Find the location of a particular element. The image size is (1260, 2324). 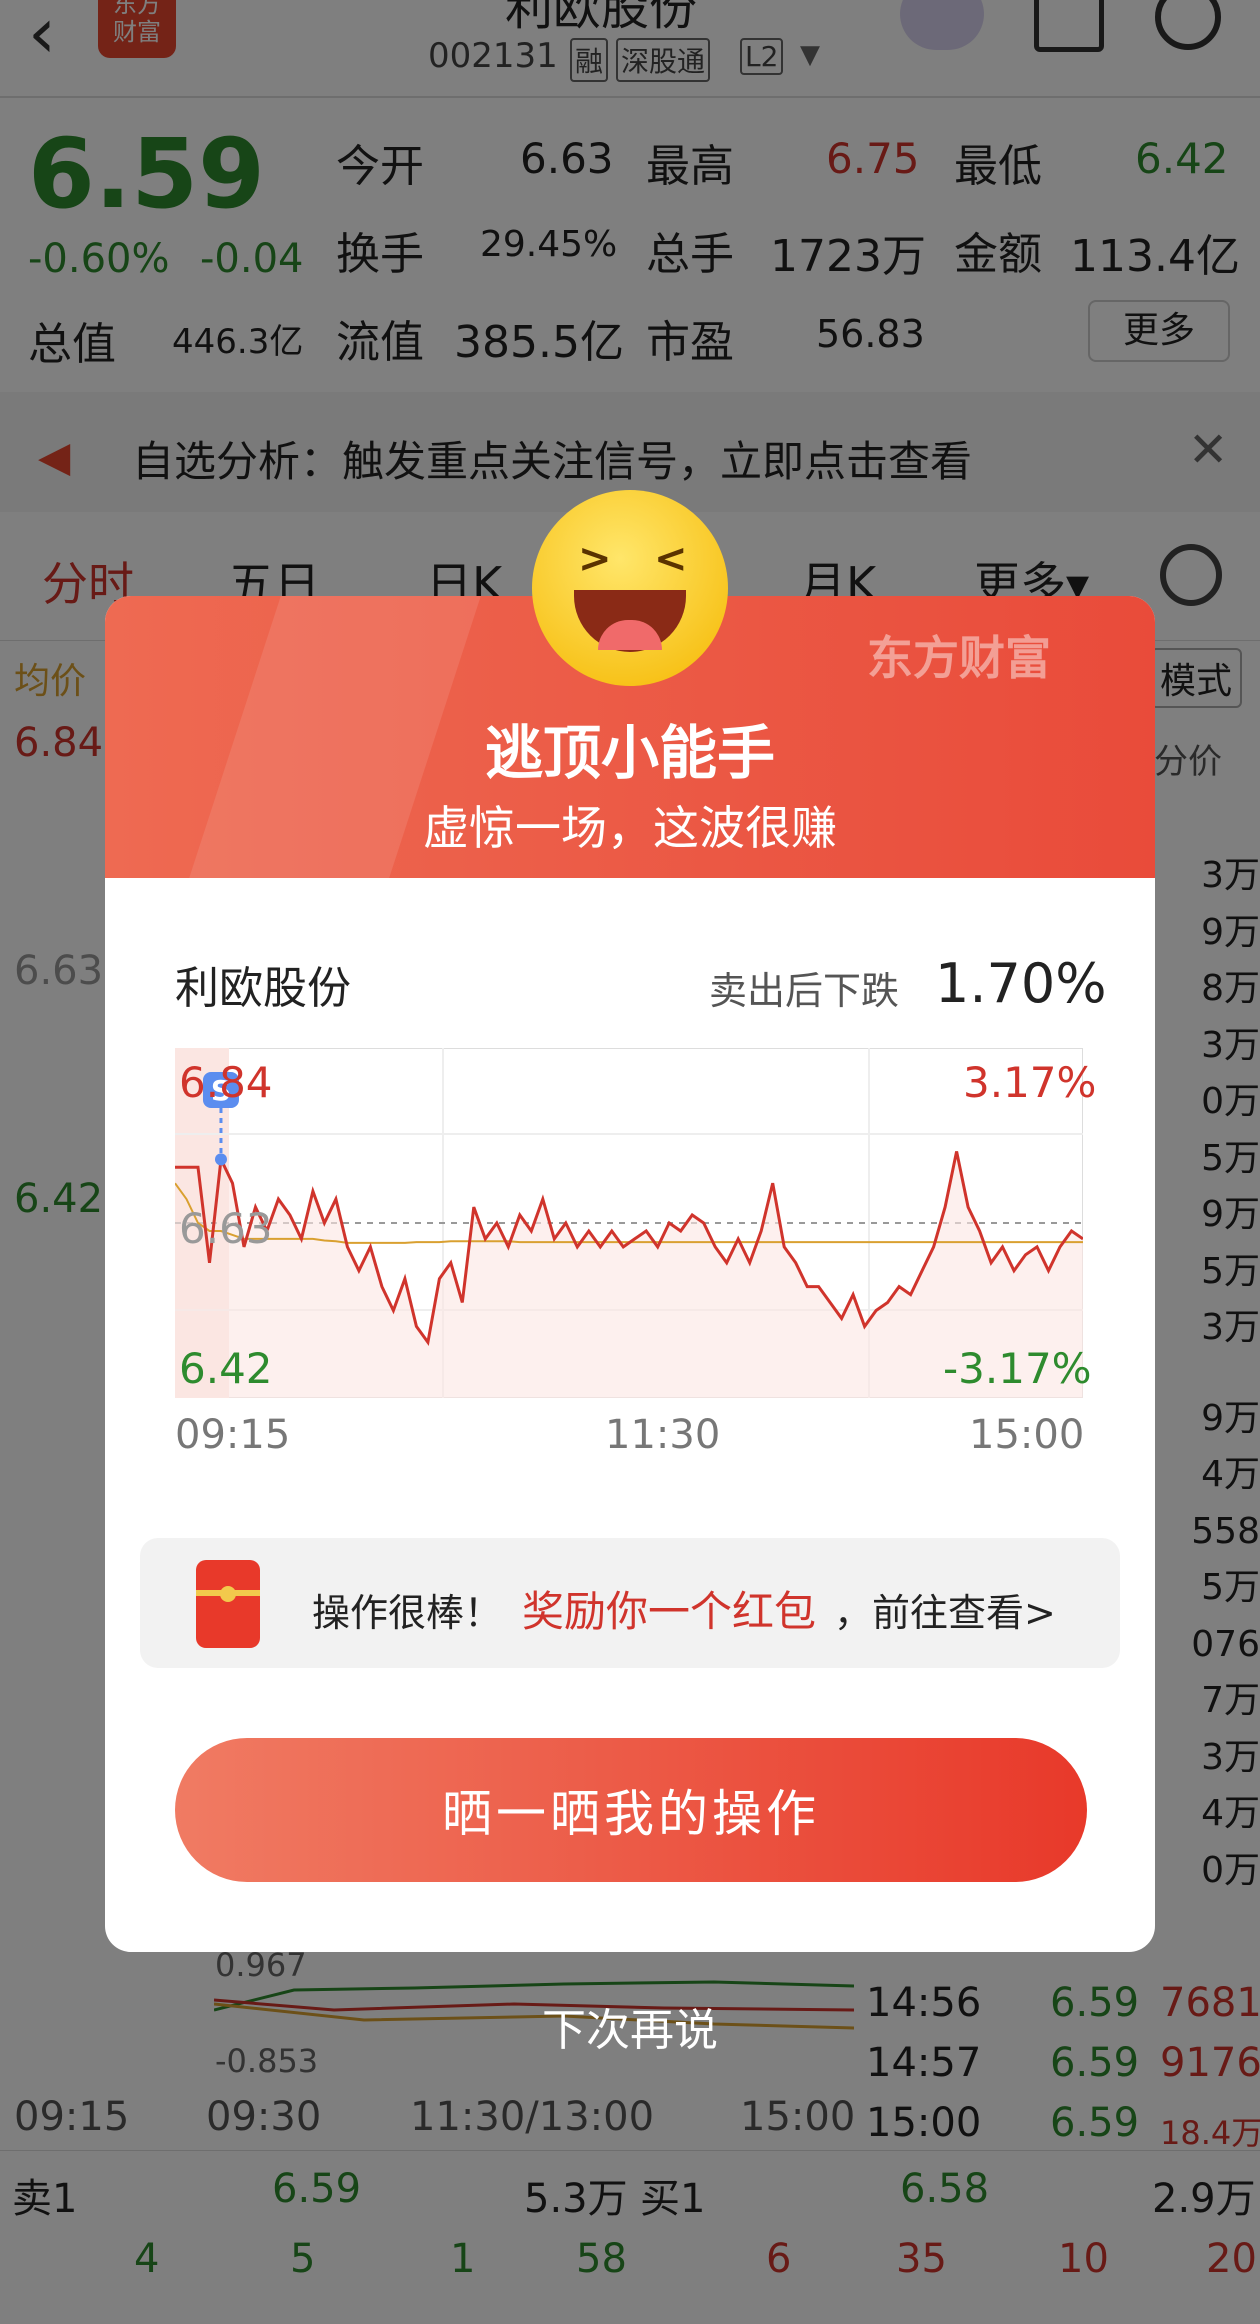

stock-name: 利欧股份 is located at coordinates (263, 988).